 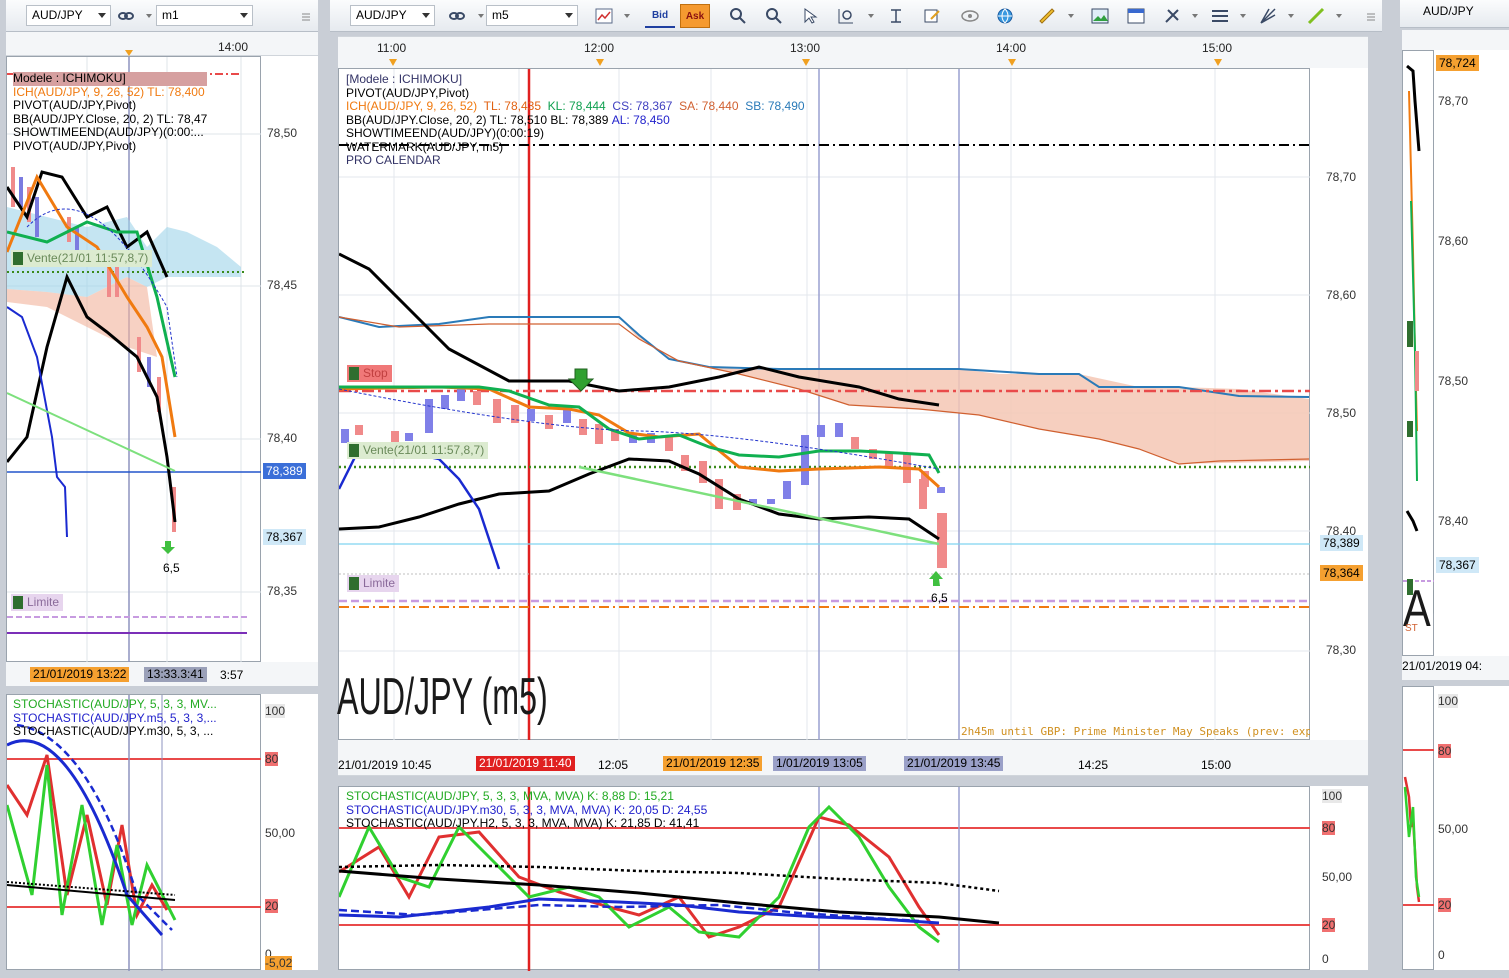 What do you see at coordinates (1457, 565) in the screenshot?
I see `right-price-tag-cyan: 78,367` at bounding box center [1457, 565].